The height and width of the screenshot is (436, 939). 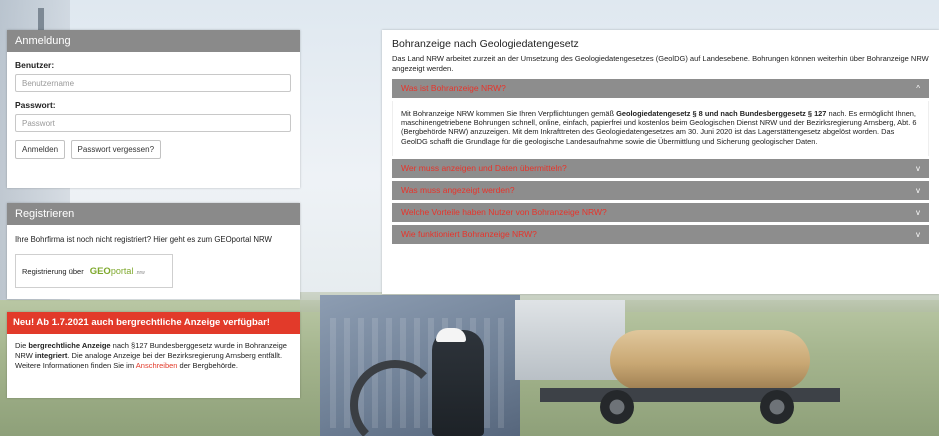 What do you see at coordinates (690, 395) in the screenshot?
I see `trailer-chassis` at bounding box center [690, 395].